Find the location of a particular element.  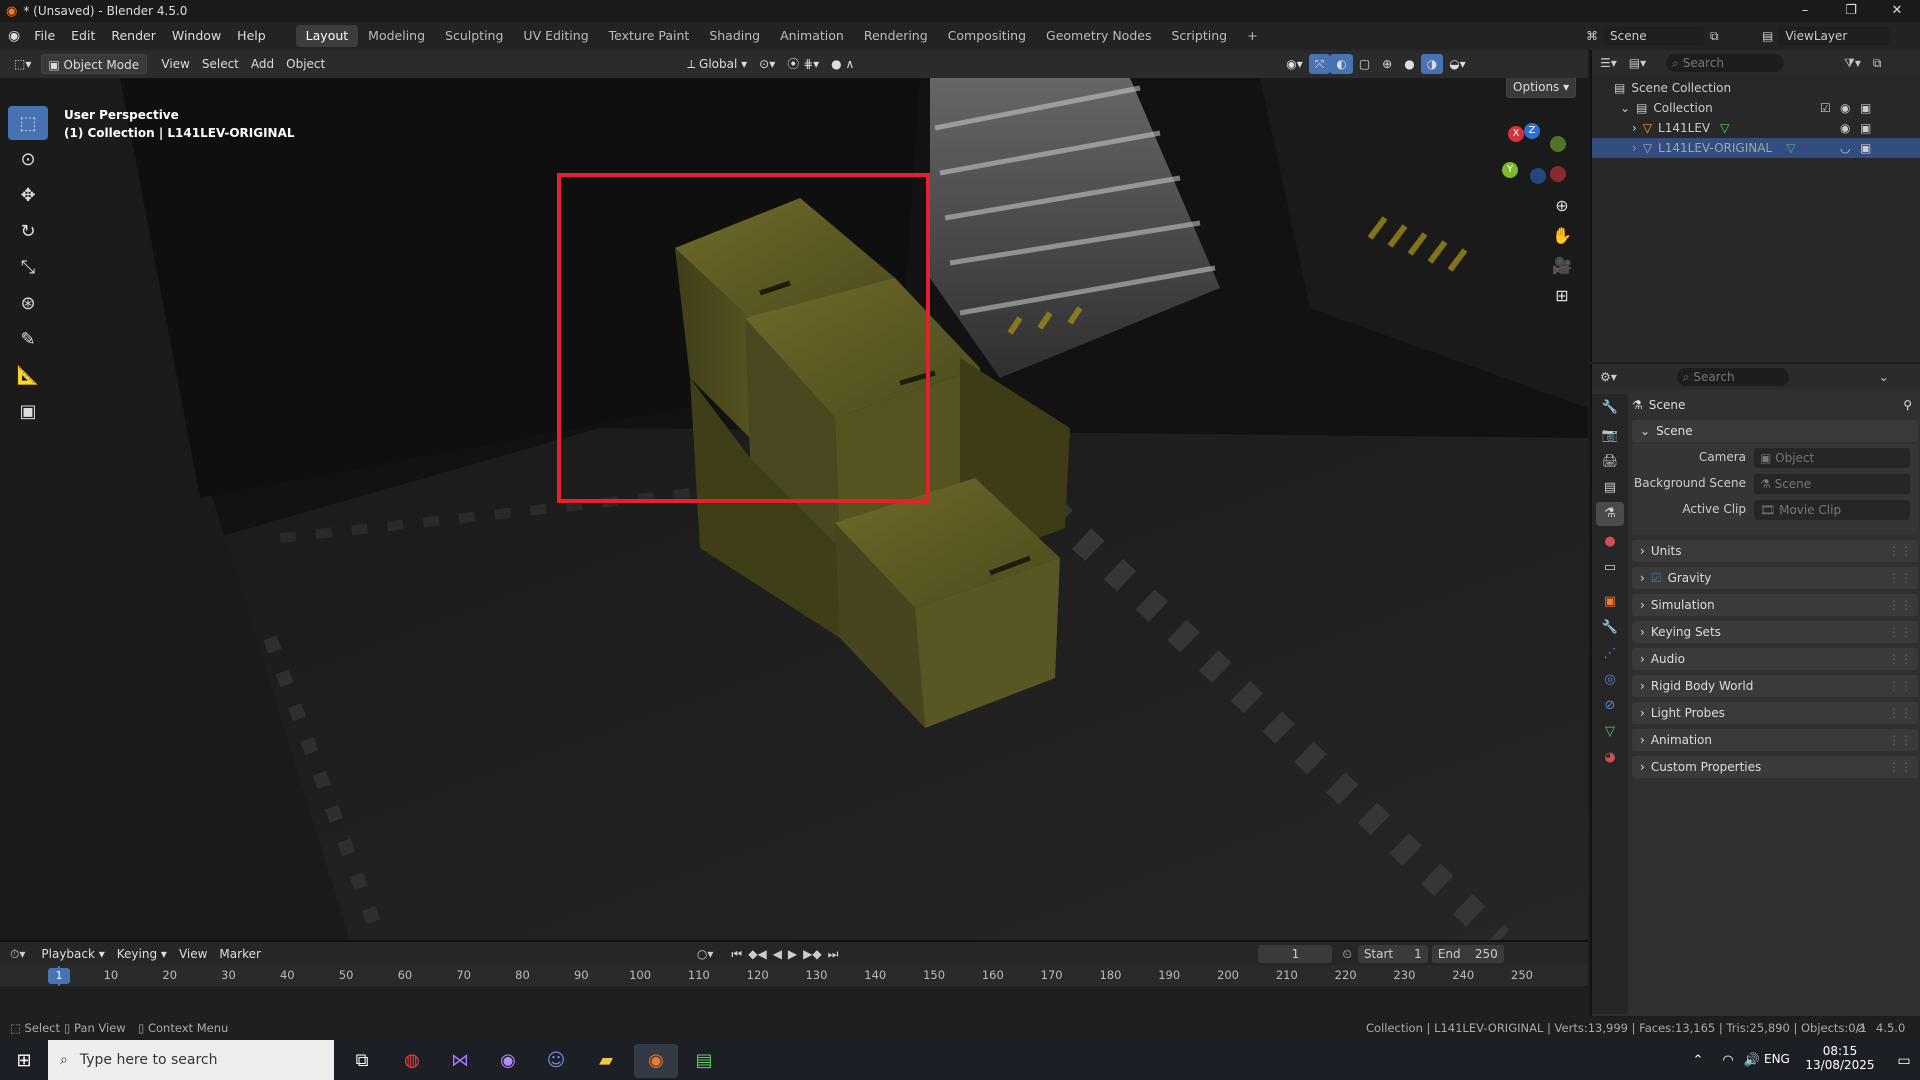

menu-help: Help is located at coordinates (251, 36).